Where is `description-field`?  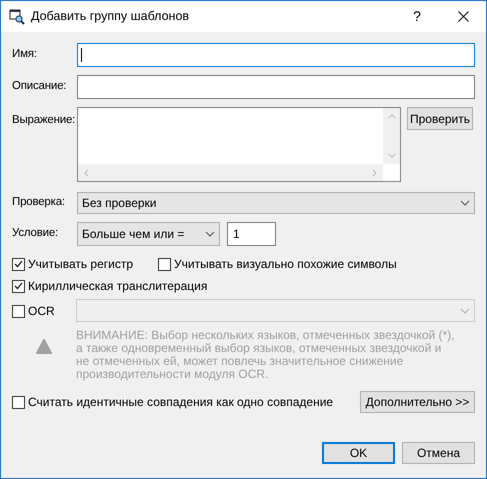 description-field is located at coordinates (276, 87).